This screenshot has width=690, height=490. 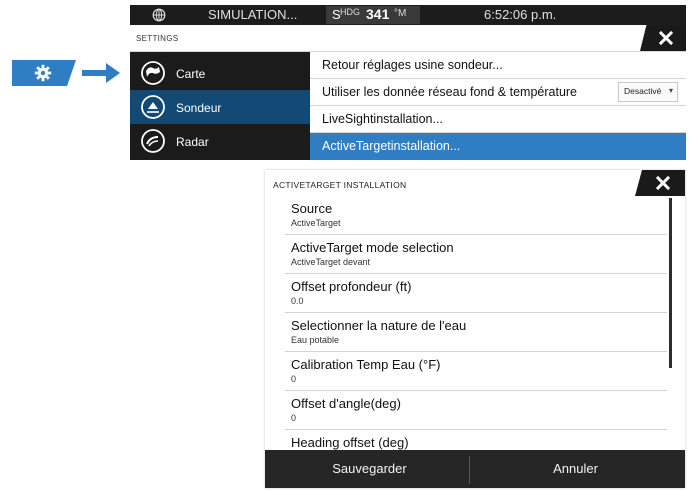 I want to click on setting-label: Calibration Temp Eau (°F), so click(x=366, y=364).